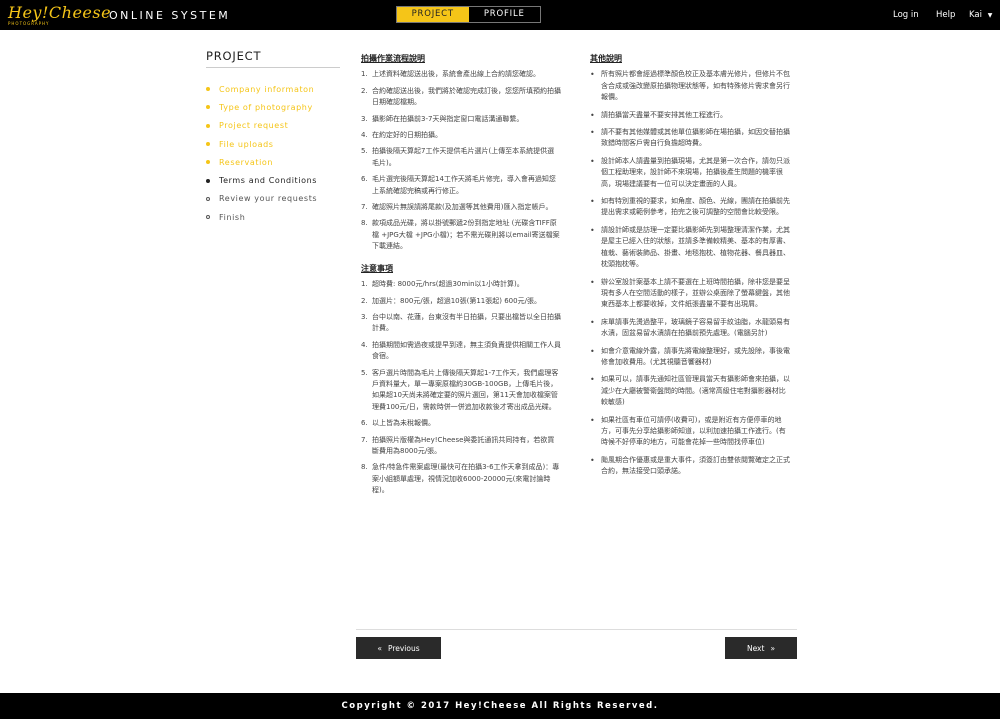  Describe the element at coordinates (273, 67) in the screenshot. I see `sidebar-divider` at that location.